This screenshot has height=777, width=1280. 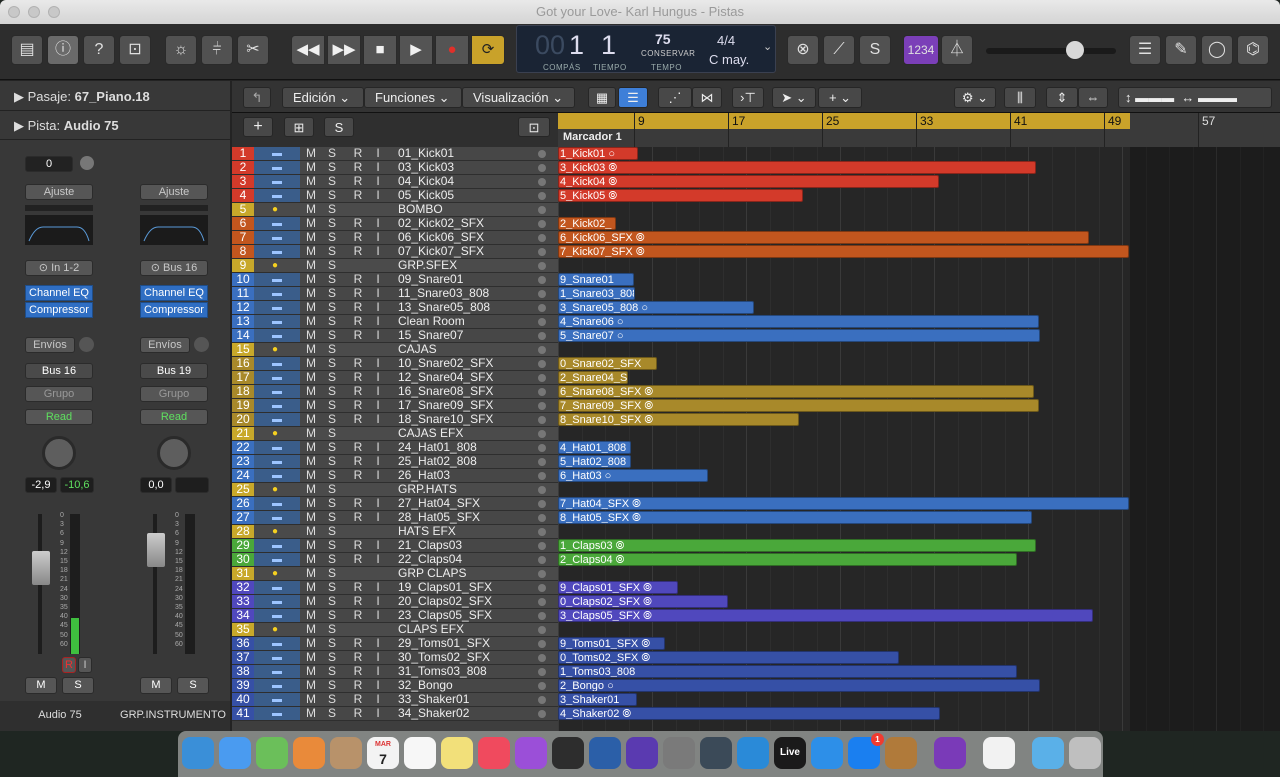 I want to click on track-row: 14 ▬ M S R I 15_Snare07, so click(x=395, y=336).